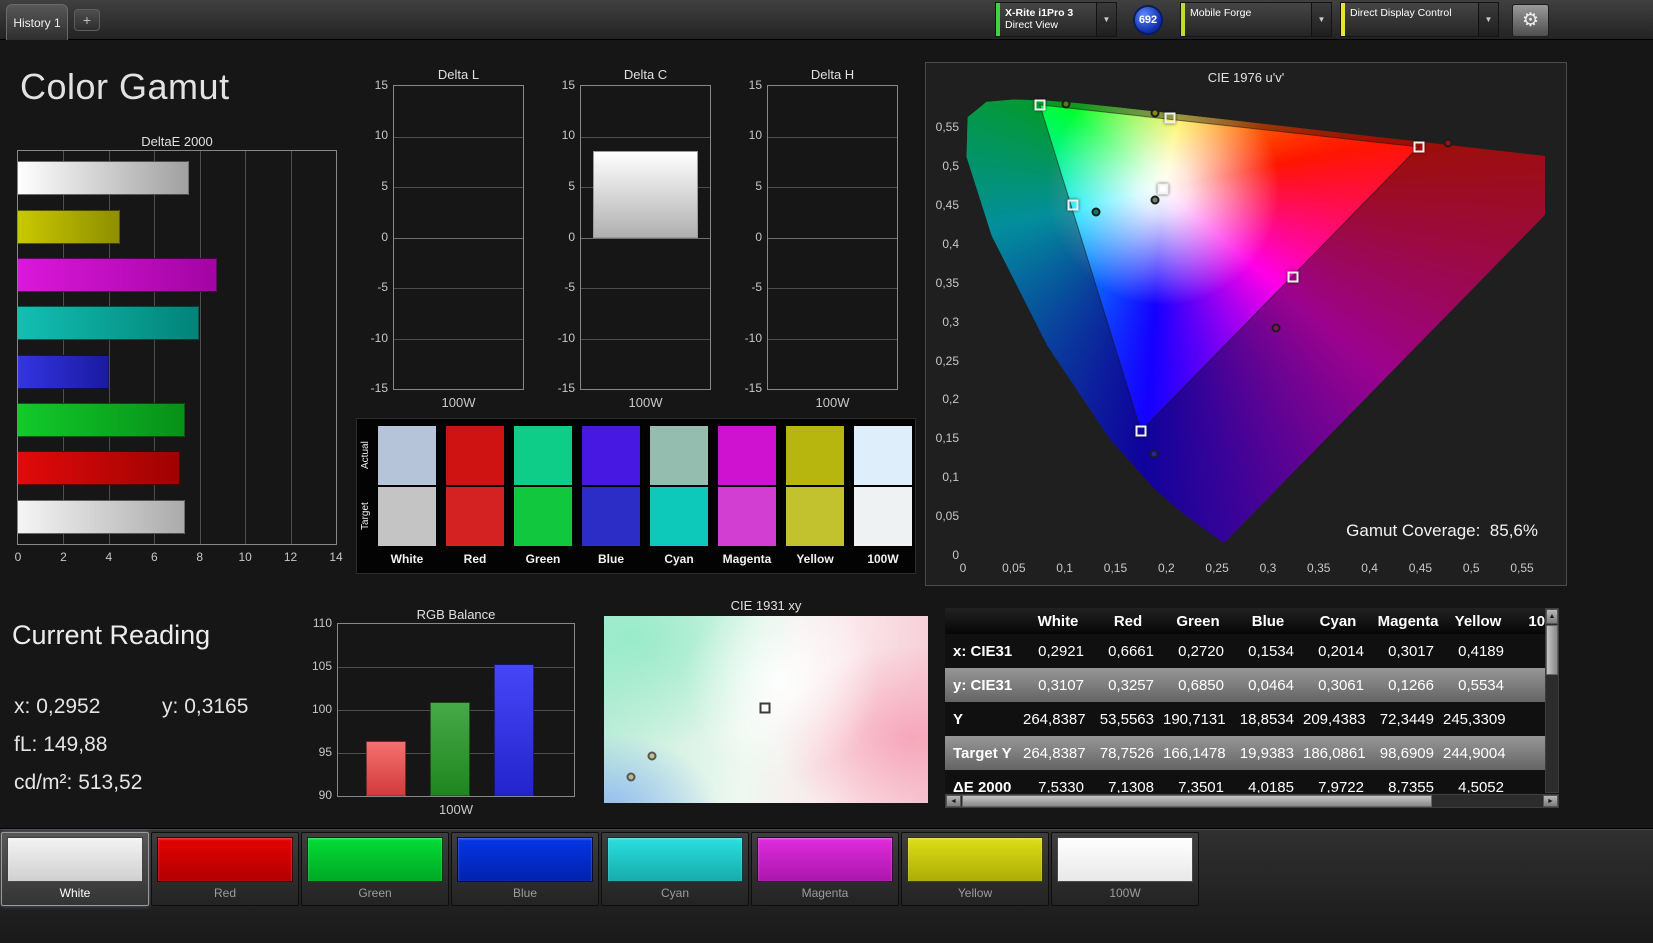 The height and width of the screenshot is (943, 1653). What do you see at coordinates (37, 22) in the screenshot?
I see `tab-history-1: History 1` at bounding box center [37, 22].